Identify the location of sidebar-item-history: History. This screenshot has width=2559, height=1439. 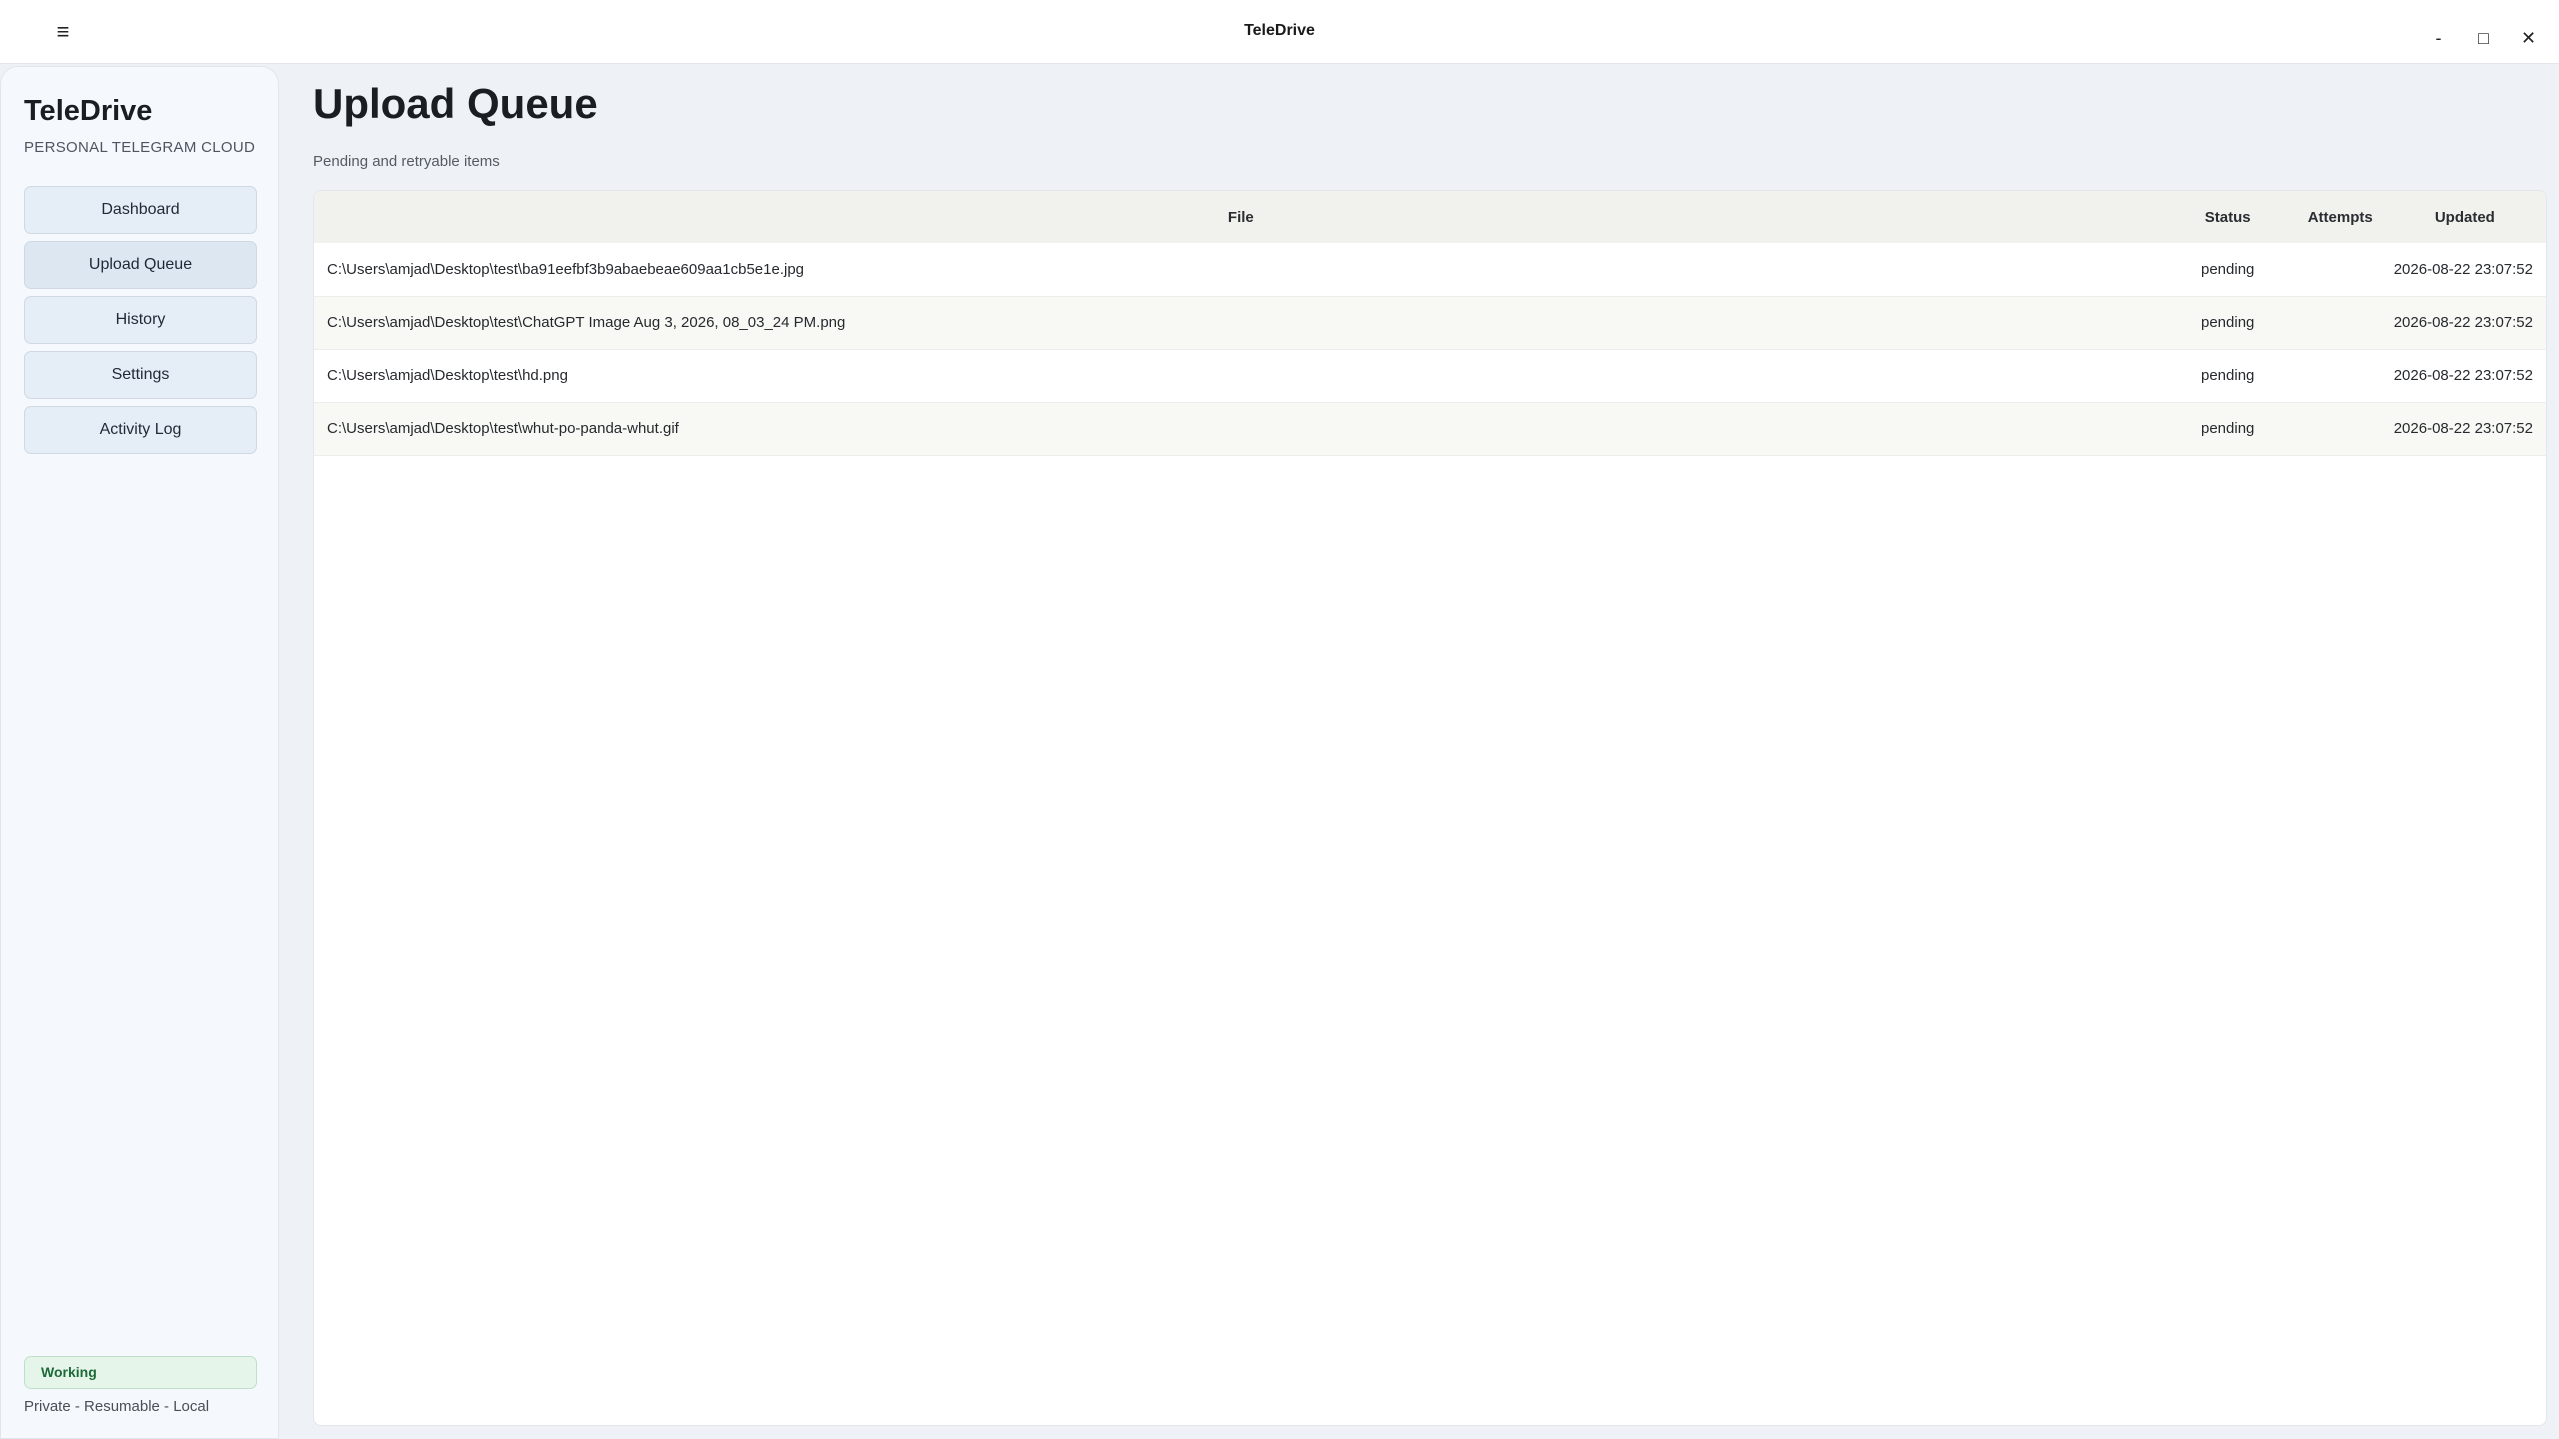
(140, 320).